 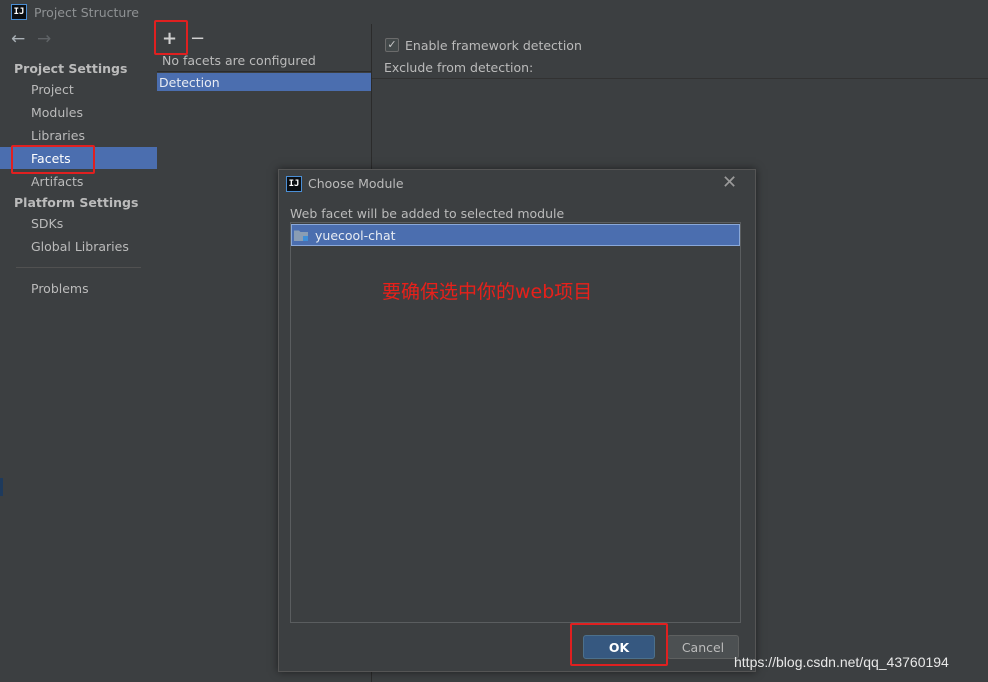 I want to click on watermark: https://blog.csdn.net/qq_43760194, so click(x=841, y=662).